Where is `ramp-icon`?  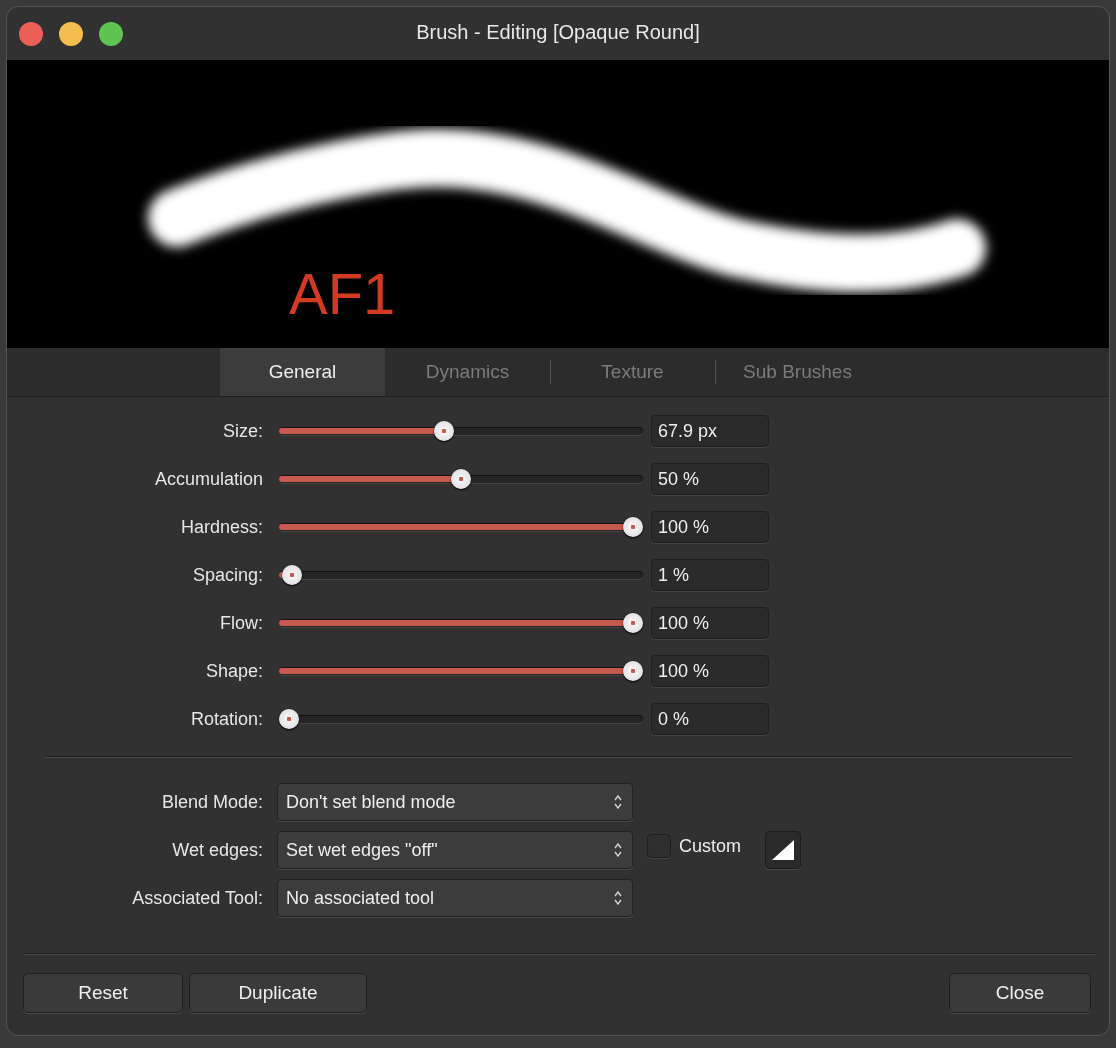
ramp-icon is located at coordinates (783, 850).